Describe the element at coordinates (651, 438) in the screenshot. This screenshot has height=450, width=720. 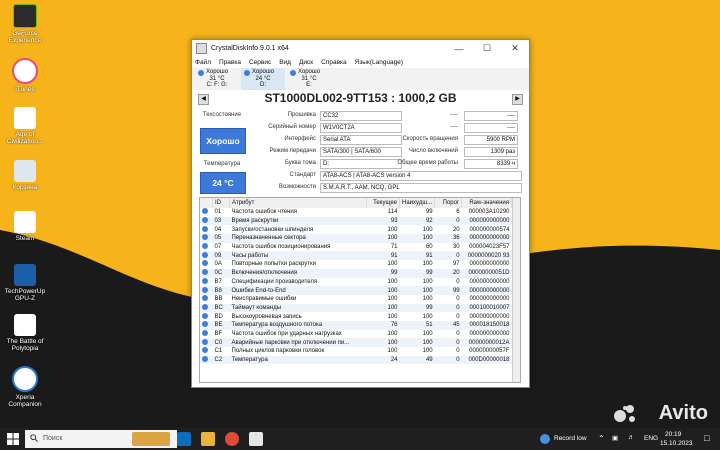
I see `language-indicator: ENG` at that location.